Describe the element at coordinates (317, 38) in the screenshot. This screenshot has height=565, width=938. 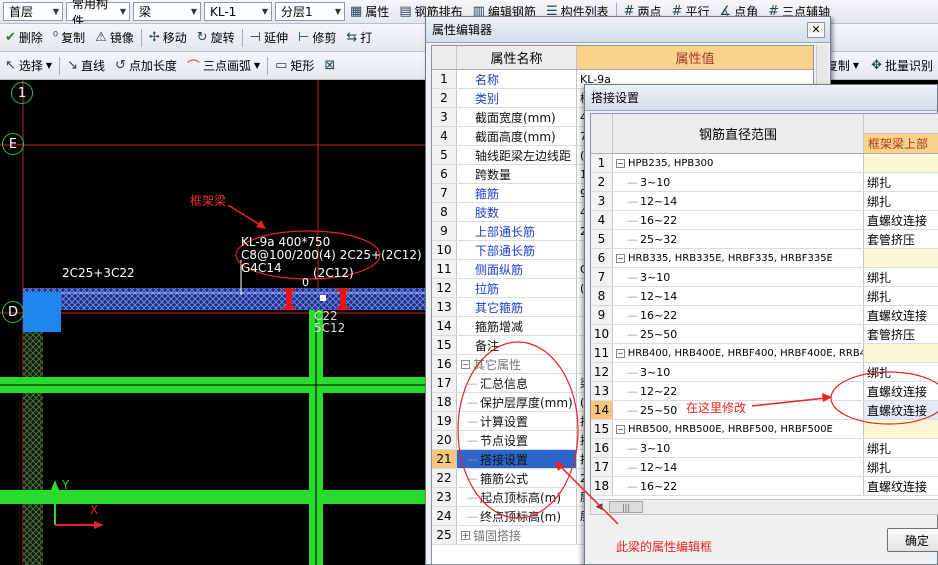
I see `trim-button: ⊢ 修剪` at that location.